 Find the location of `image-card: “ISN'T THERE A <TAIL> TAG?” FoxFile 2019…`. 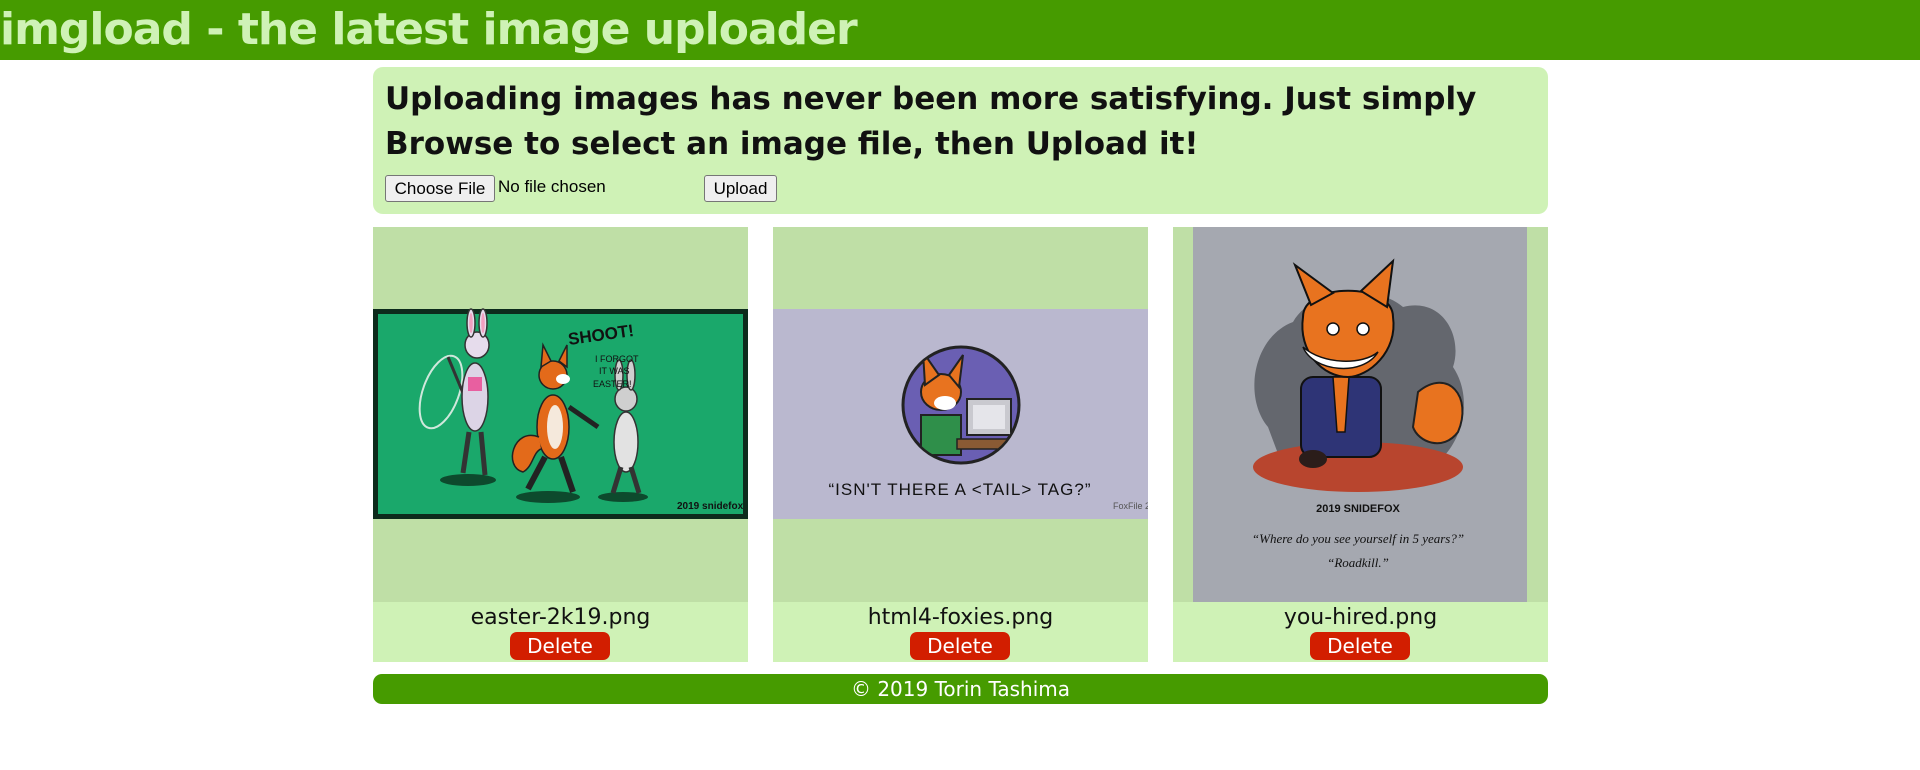

image-card: “ISN'T THERE A <TAIL> TAG?” FoxFile 2019… is located at coordinates (960, 444).